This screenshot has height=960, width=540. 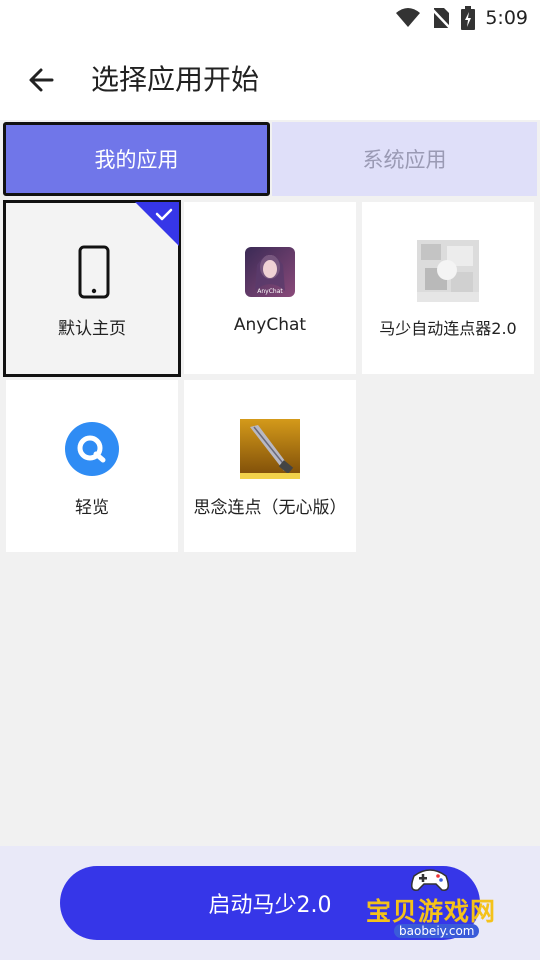 I want to click on app-card-anychat: AnyChat AnyChat, so click(x=270, y=288).